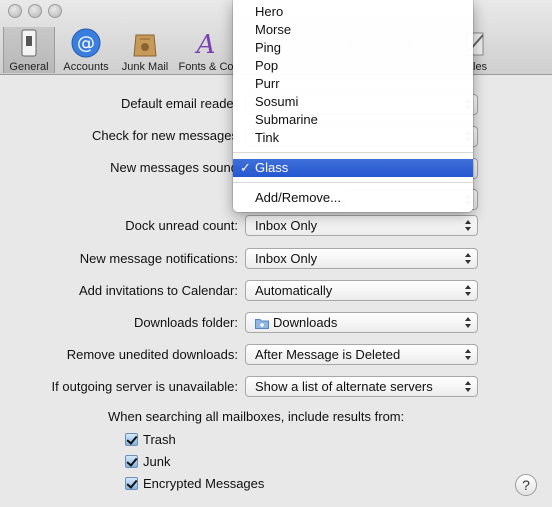 The image size is (552, 507). Describe the element at coordinates (353, 102) in the screenshot. I see `menu-item-sosumi: Sosumi` at that location.